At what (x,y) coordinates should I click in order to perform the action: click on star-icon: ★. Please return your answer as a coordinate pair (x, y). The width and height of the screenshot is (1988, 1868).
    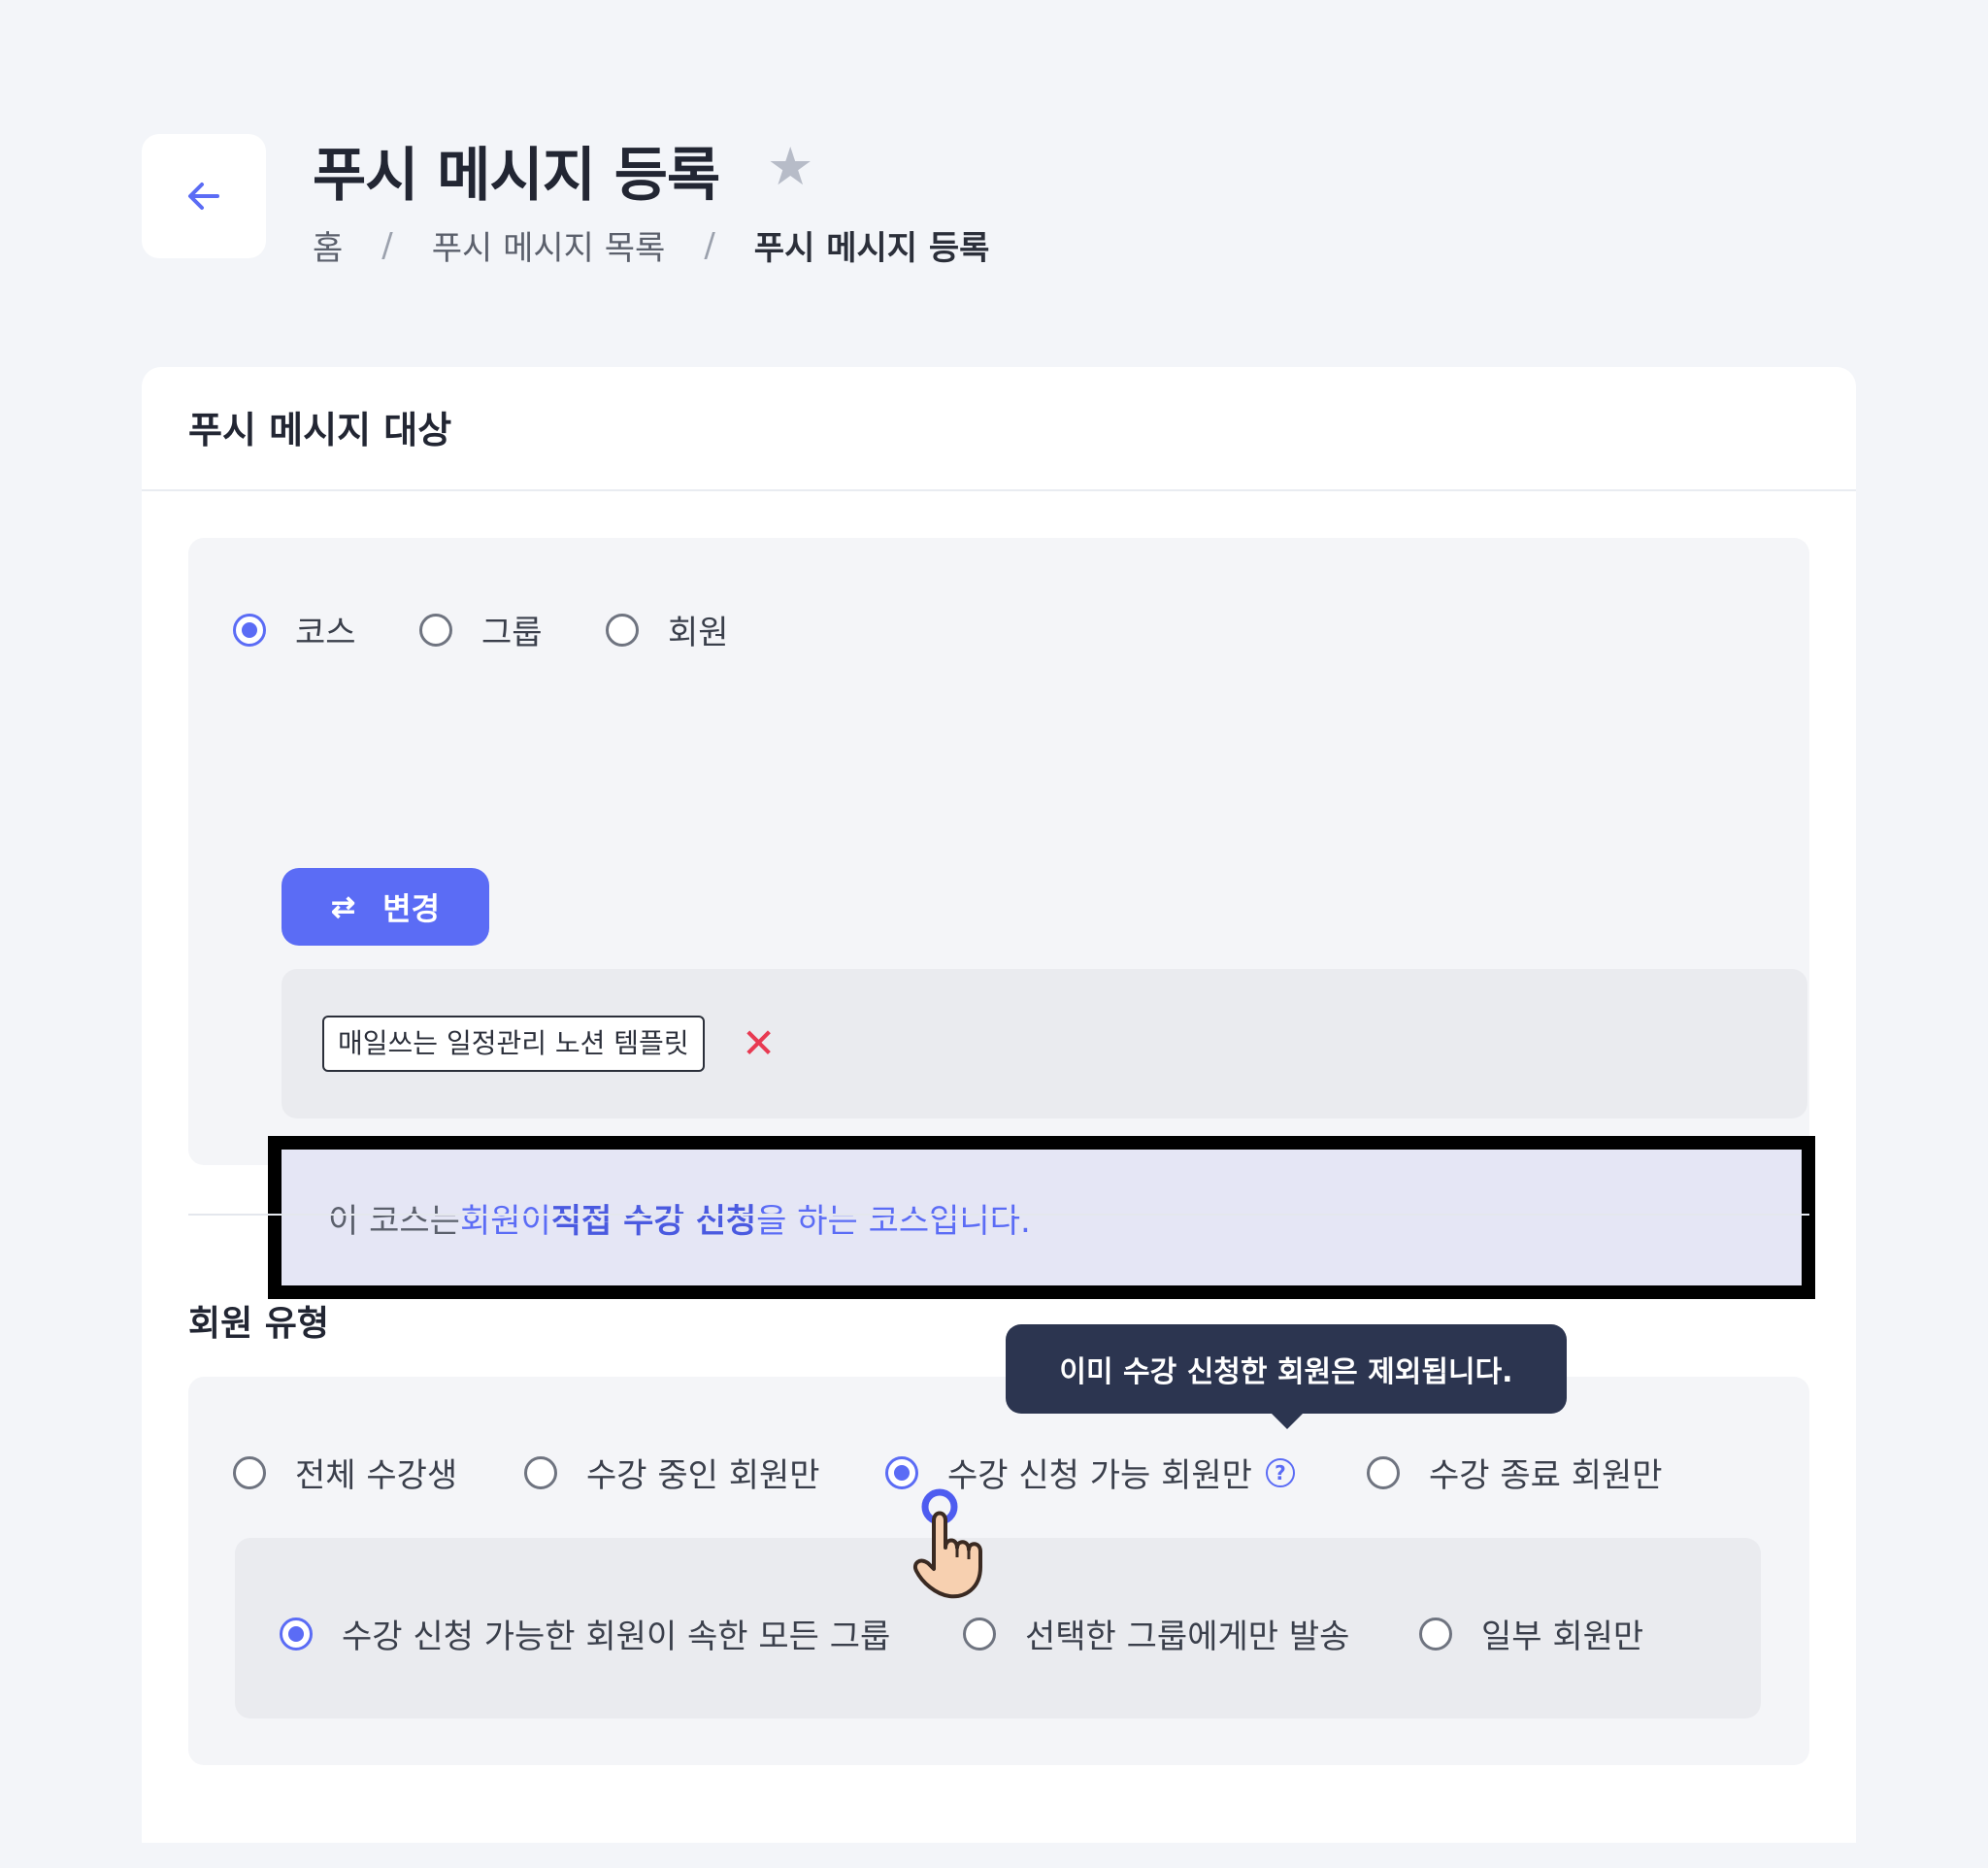
    Looking at the image, I should click on (790, 166).